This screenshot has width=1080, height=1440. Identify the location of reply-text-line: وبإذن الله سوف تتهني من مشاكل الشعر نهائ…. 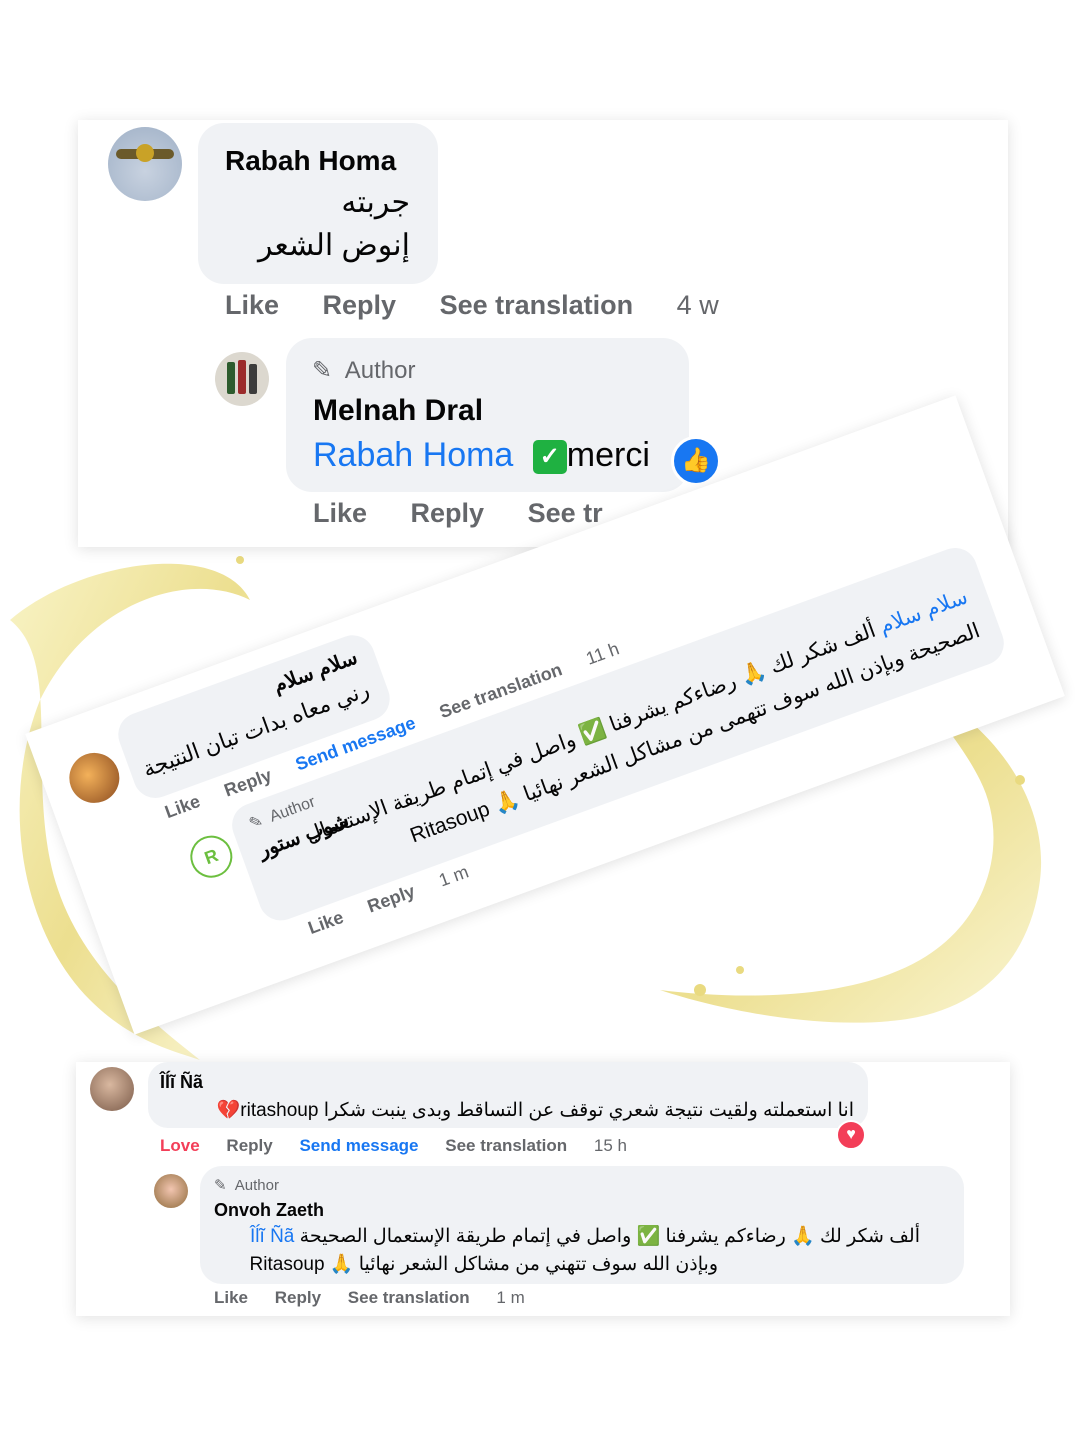
(483, 1264).